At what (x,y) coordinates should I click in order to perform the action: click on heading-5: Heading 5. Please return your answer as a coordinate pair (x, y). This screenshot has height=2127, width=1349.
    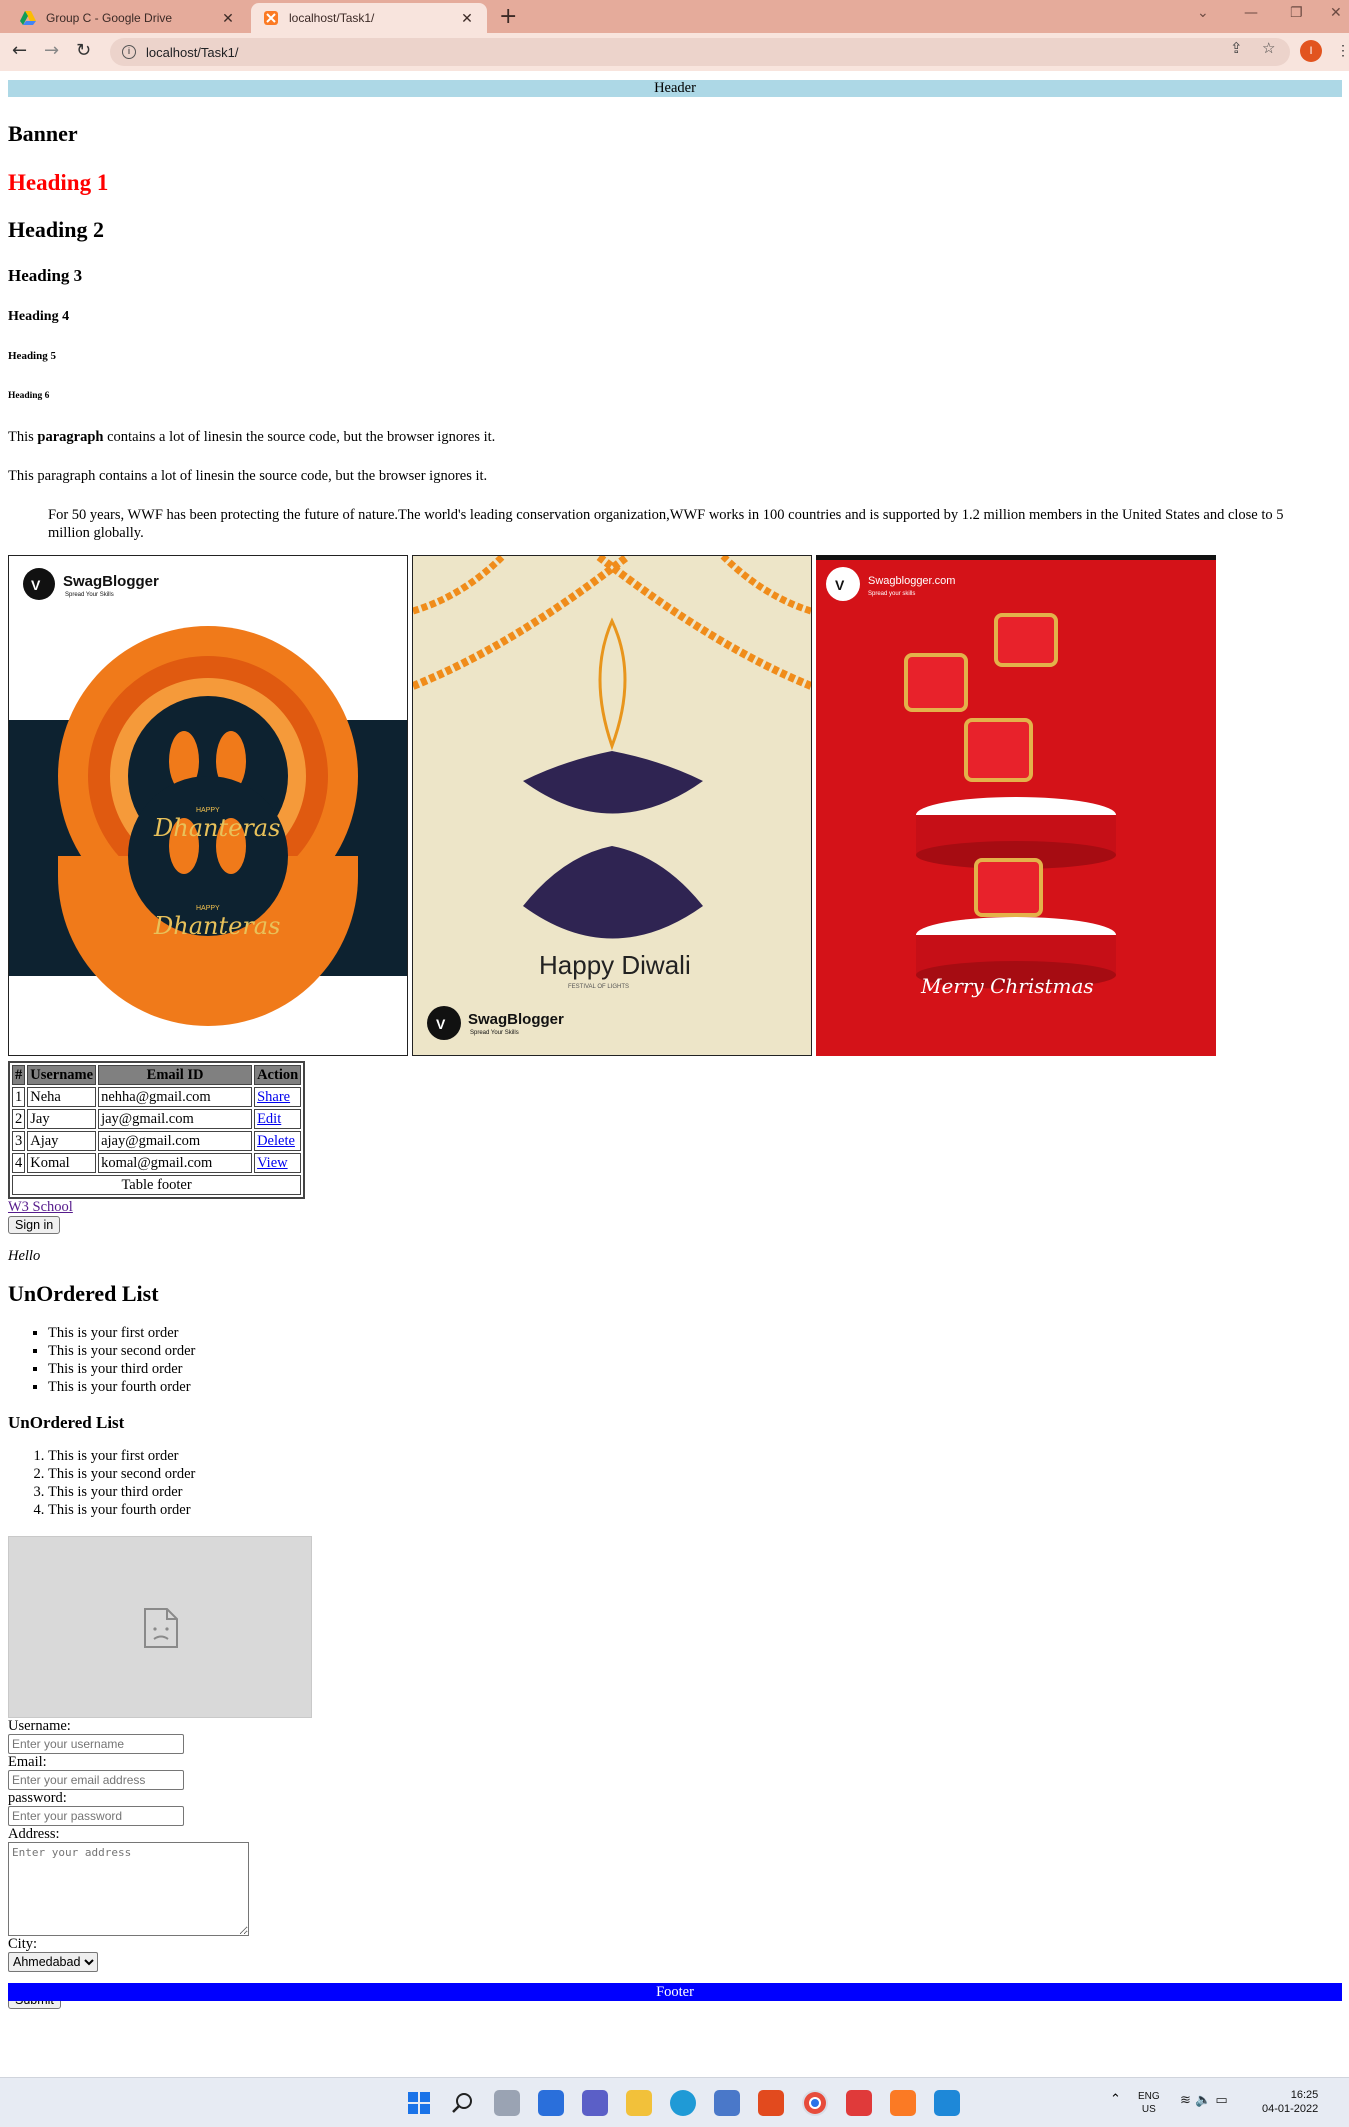
    Looking at the image, I should click on (32, 356).